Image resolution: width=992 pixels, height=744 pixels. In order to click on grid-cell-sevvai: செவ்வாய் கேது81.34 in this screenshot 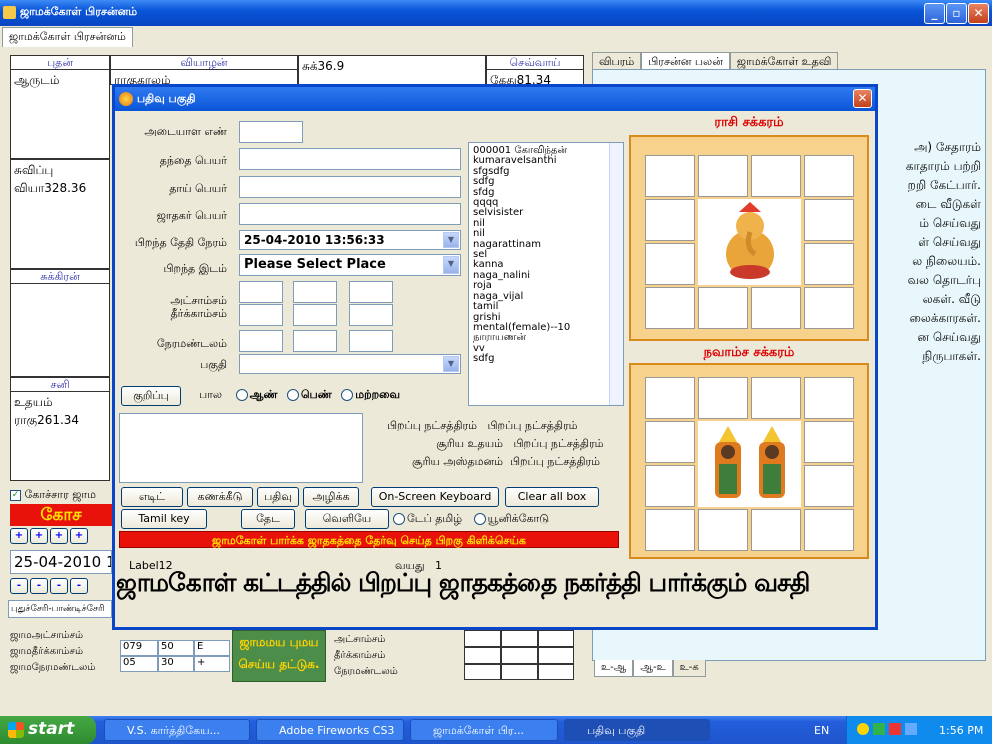, I will do `click(535, 71)`.